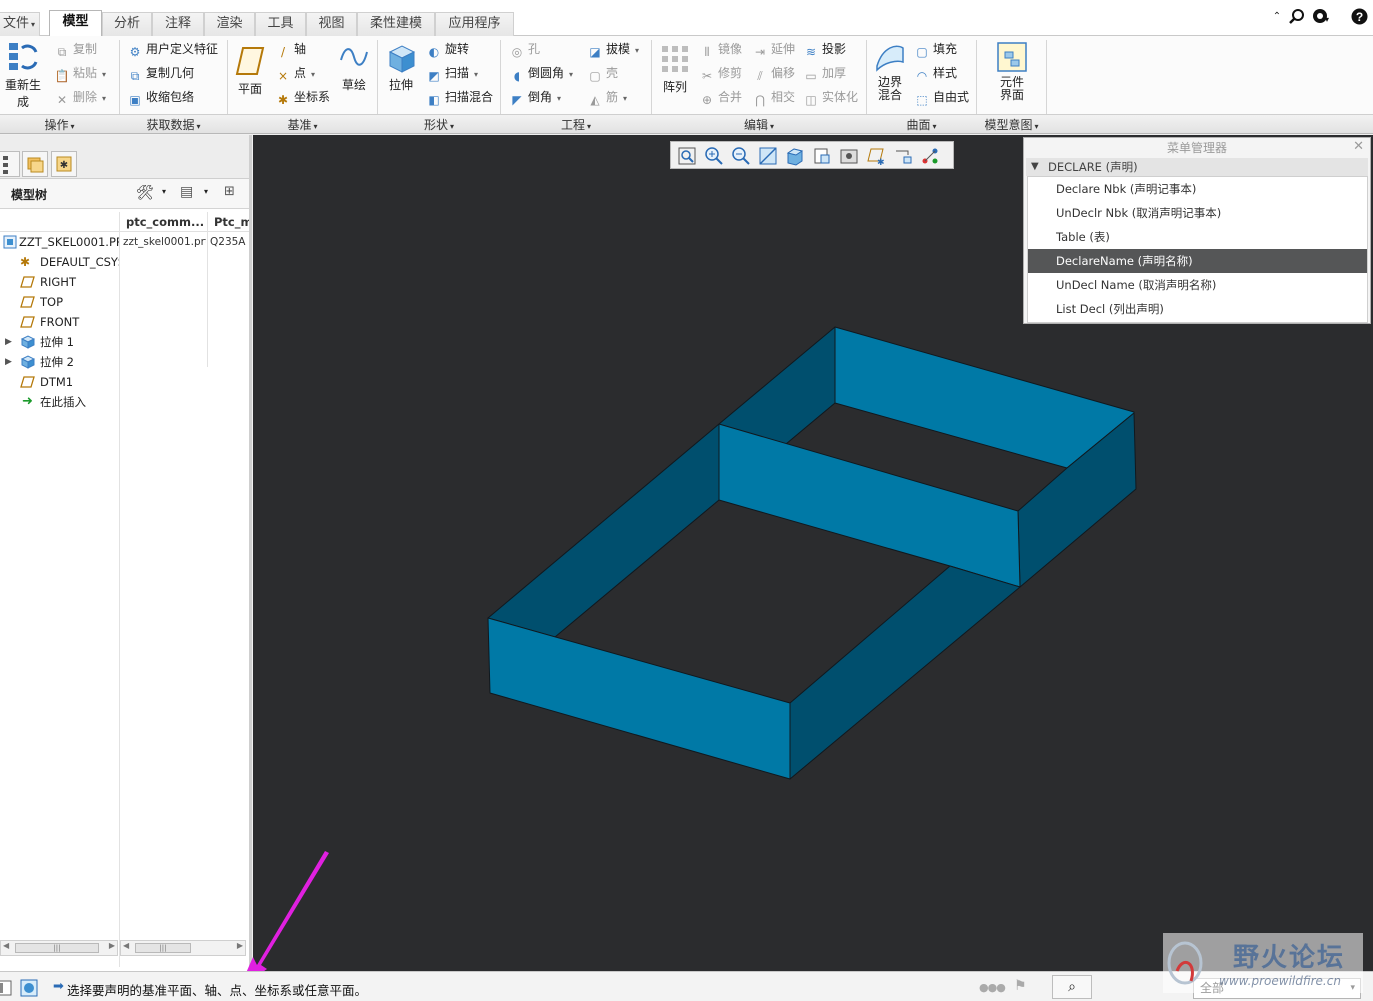 This screenshot has width=1373, height=1001. What do you see at coordinates (1197, 309) in the screenshot?
I see `menu-item-list-decl: List Decl (列出声明)` at bounding box center [1197, 309].